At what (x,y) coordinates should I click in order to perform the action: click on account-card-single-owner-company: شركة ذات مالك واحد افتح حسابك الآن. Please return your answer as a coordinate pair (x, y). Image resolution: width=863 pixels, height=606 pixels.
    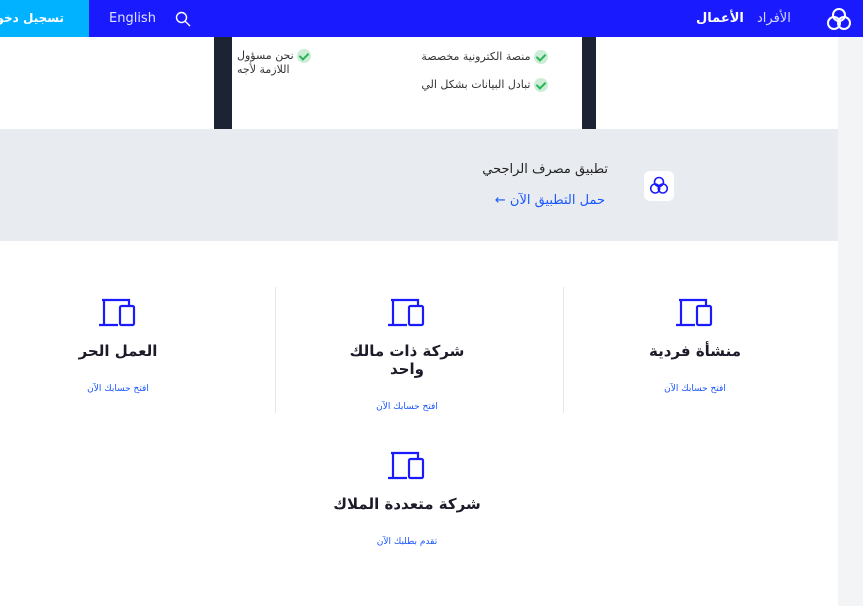
    Looking at the image, I should click on (407, 354).